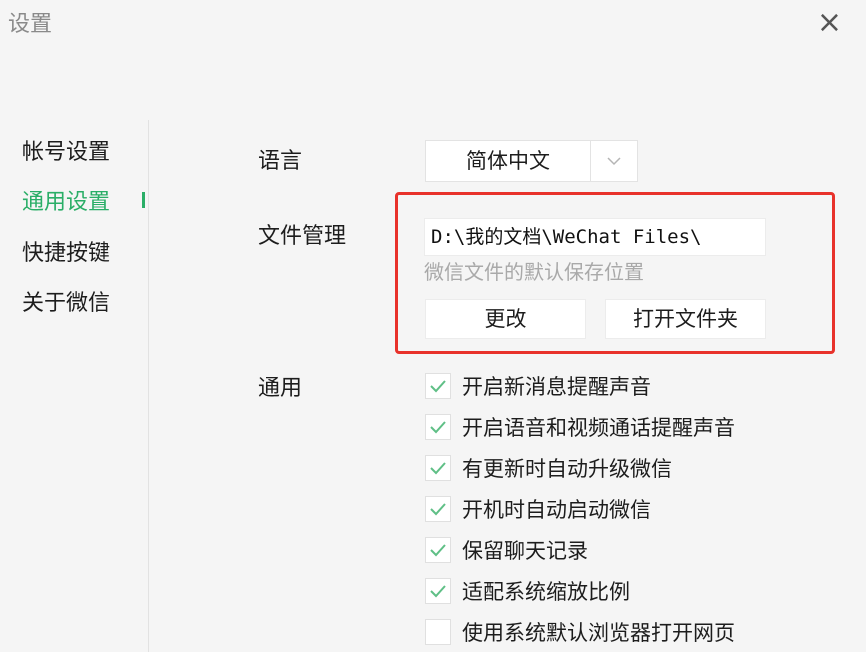  Describe the element at coordinates (598, 633) in the screenshot. I see `option-label: 使用系统默认浏览器打开网页` at that location.